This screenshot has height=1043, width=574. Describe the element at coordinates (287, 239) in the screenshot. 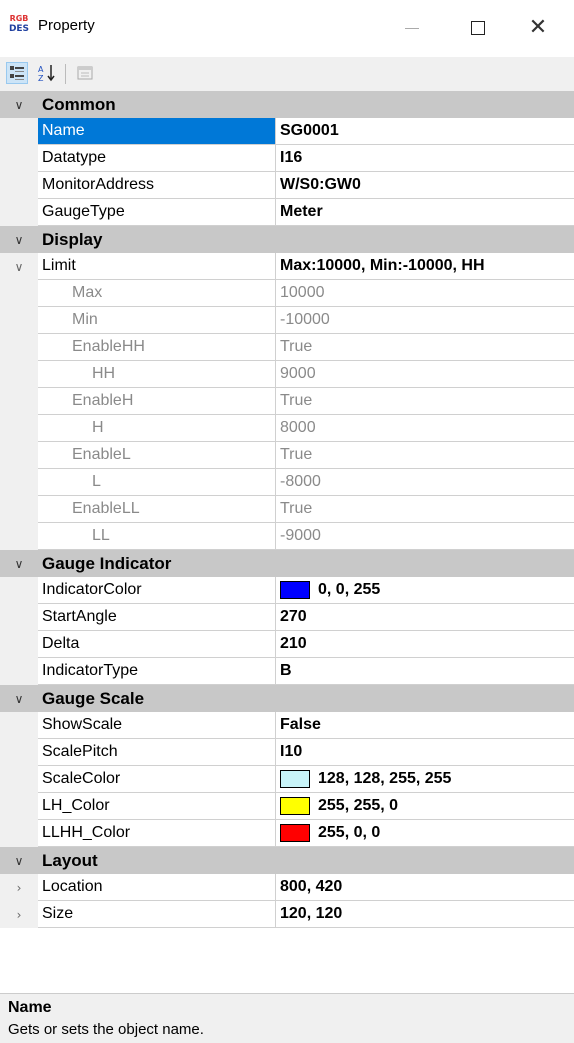

I see `category-display: ∨ Display` at that location.